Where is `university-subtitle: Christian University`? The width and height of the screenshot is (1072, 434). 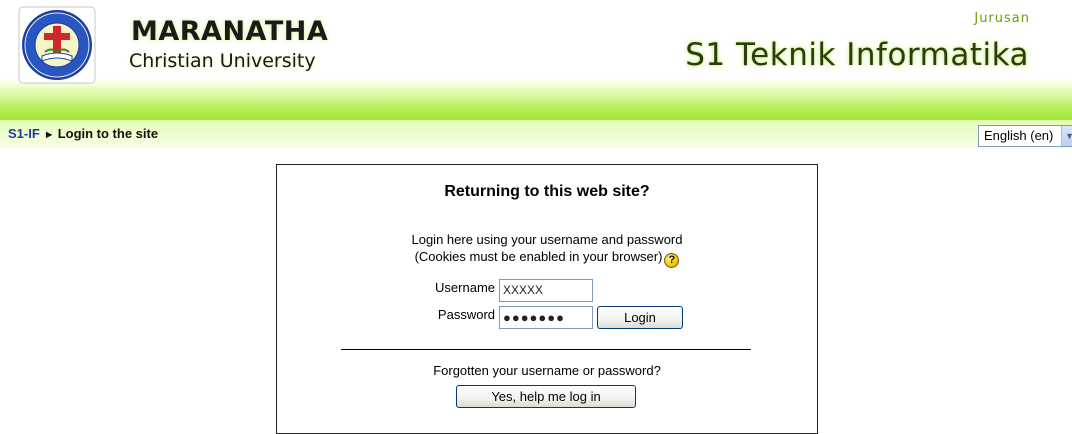
university-subtitle: Christian University is located at coordinates (222, 61).